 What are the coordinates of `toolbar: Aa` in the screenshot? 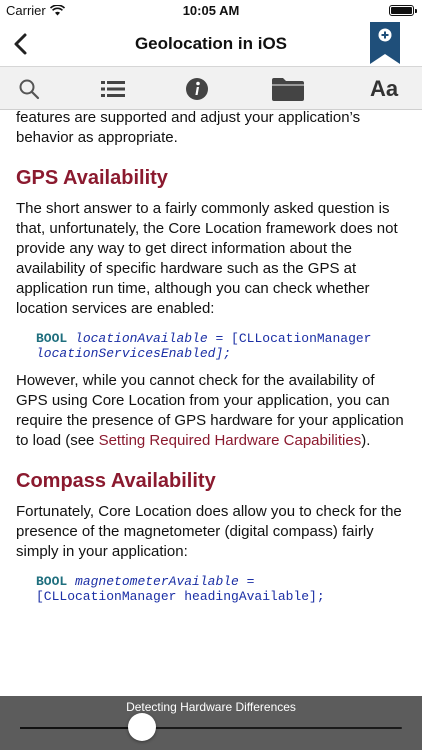 It's located at (211, 88).